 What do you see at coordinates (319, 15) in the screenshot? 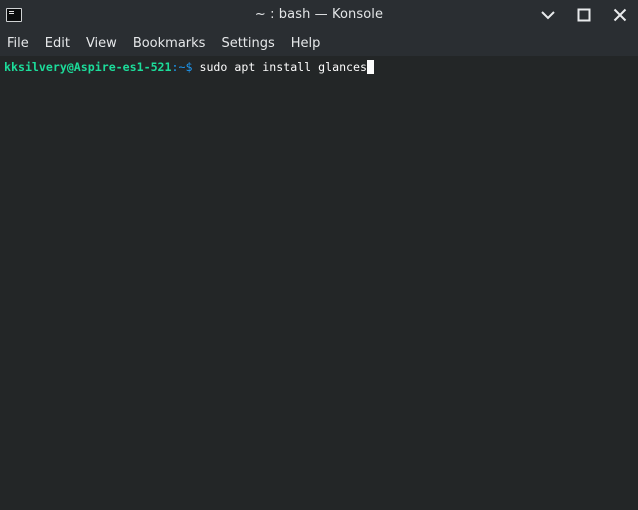
I see `title-bar: ~ : bash — Konsole` at bounding box center [319, 15].